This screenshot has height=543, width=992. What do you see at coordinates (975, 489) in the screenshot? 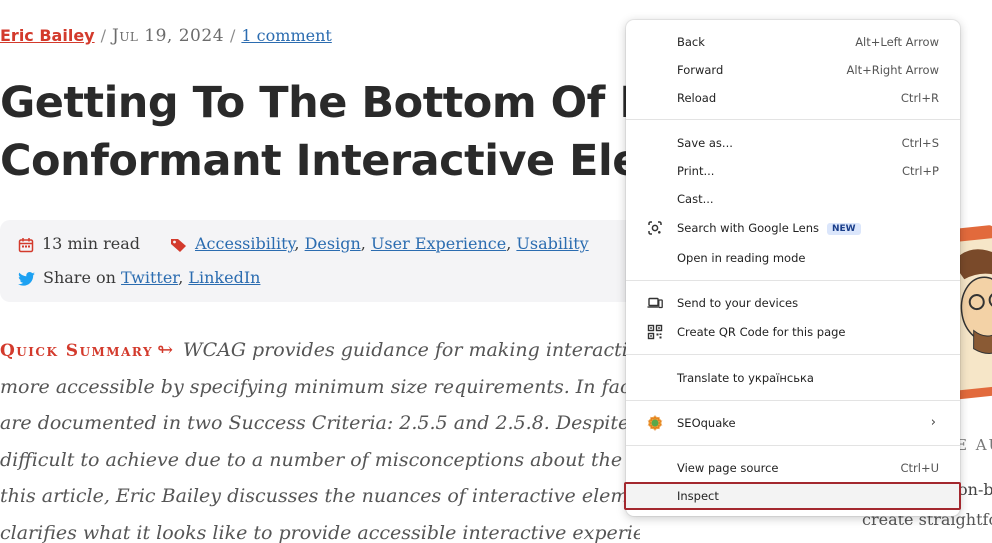
I see `sidebar-text: on-b` at bounding box center [975, 489].